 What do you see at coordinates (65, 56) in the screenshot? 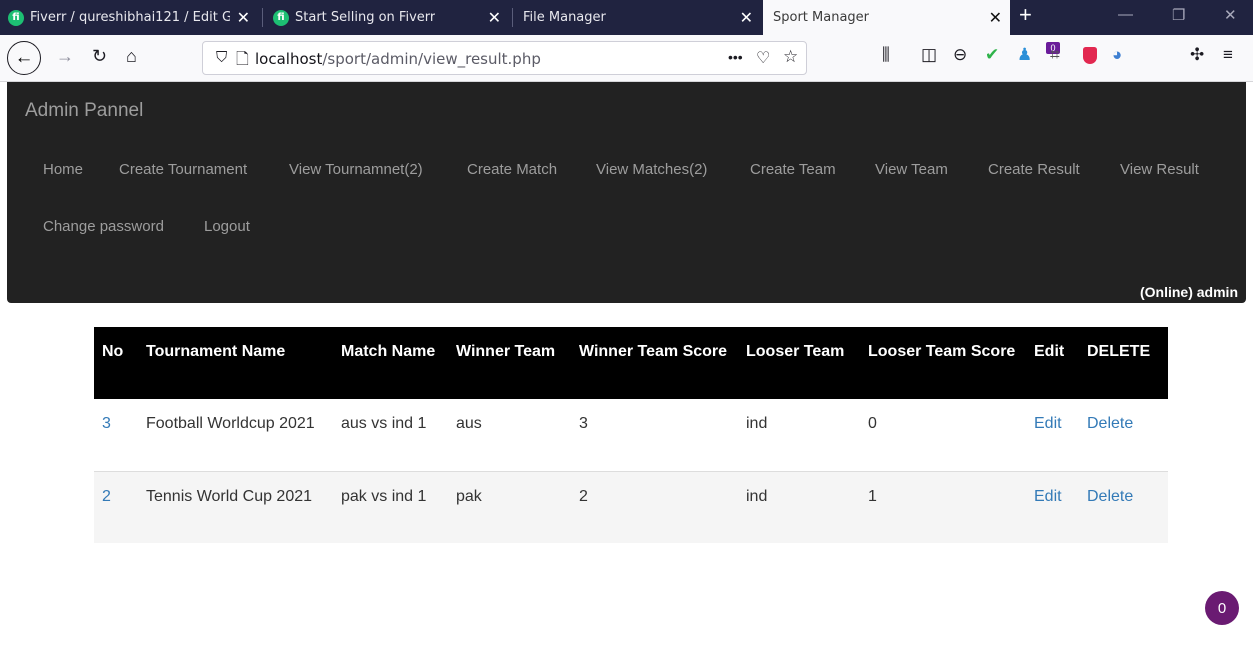
I see `forward-button: →` at bounding box center [65, 56].